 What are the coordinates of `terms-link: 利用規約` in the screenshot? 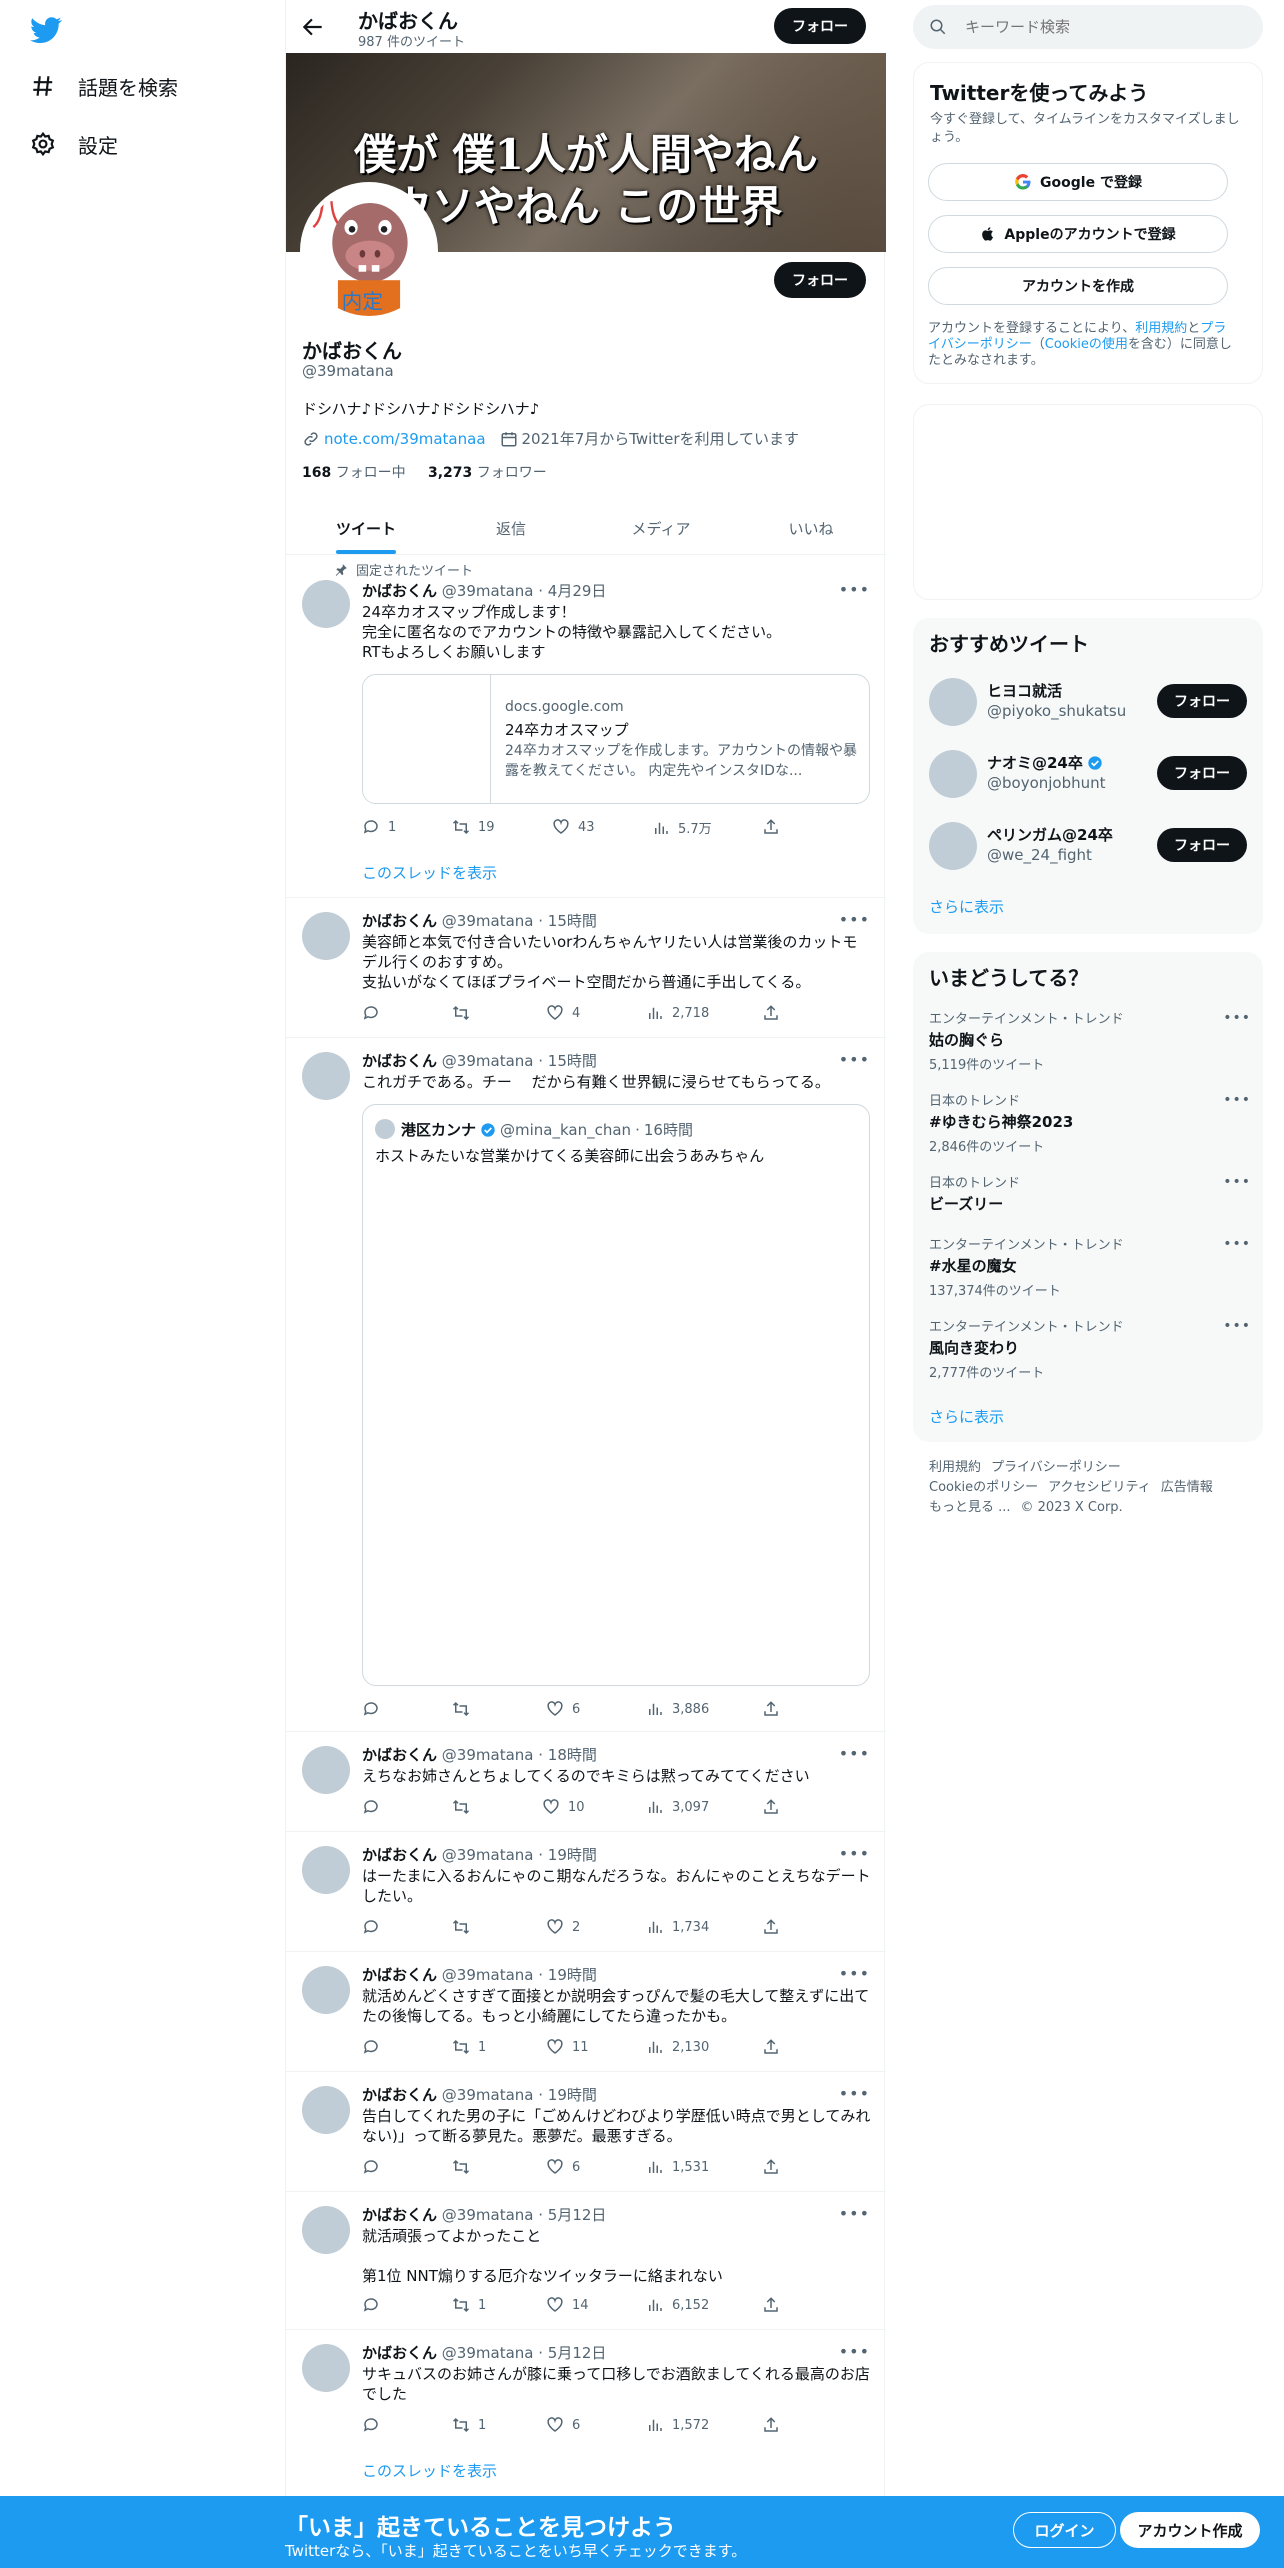 It's located at (1161, 328).